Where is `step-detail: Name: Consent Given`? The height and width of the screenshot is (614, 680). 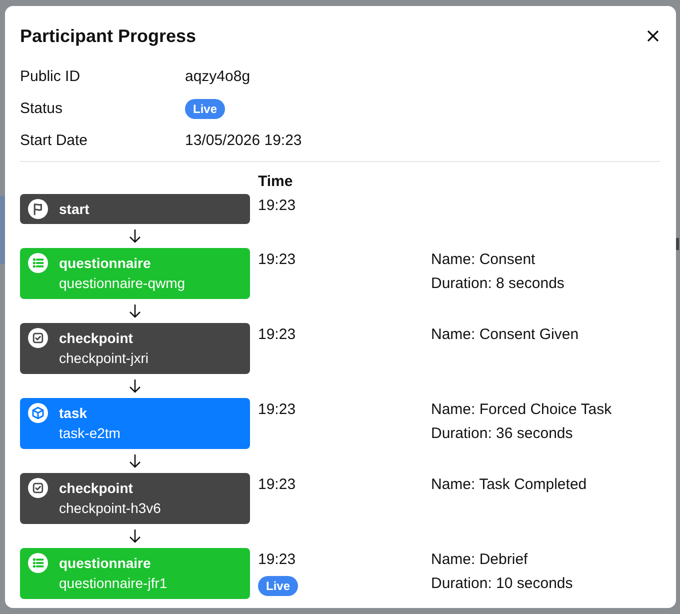 step-detail: Name: Consent Given is located at coordinates (505, 335).